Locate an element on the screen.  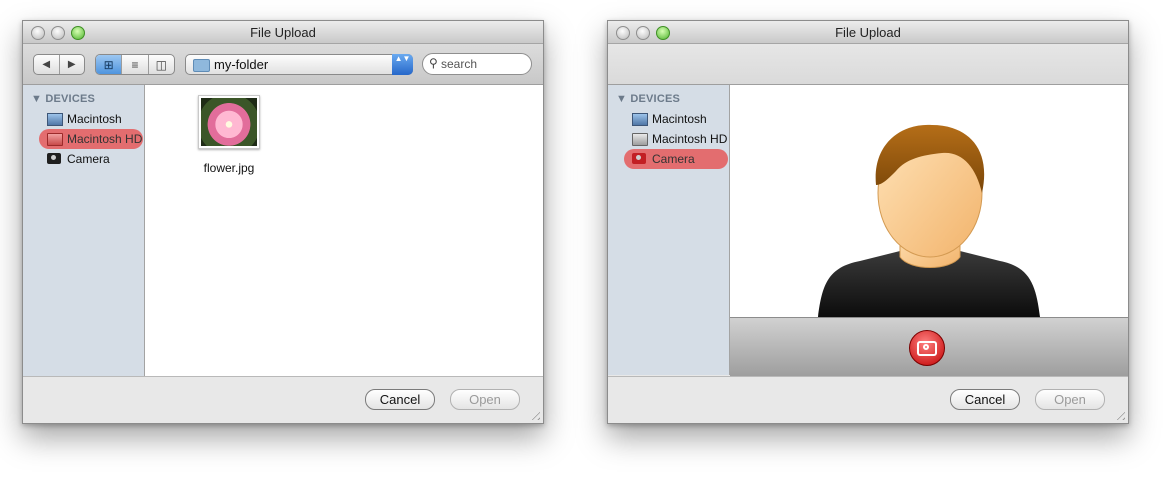
forward-arrow-icon: ▶ is located at coordinates (72, 64).